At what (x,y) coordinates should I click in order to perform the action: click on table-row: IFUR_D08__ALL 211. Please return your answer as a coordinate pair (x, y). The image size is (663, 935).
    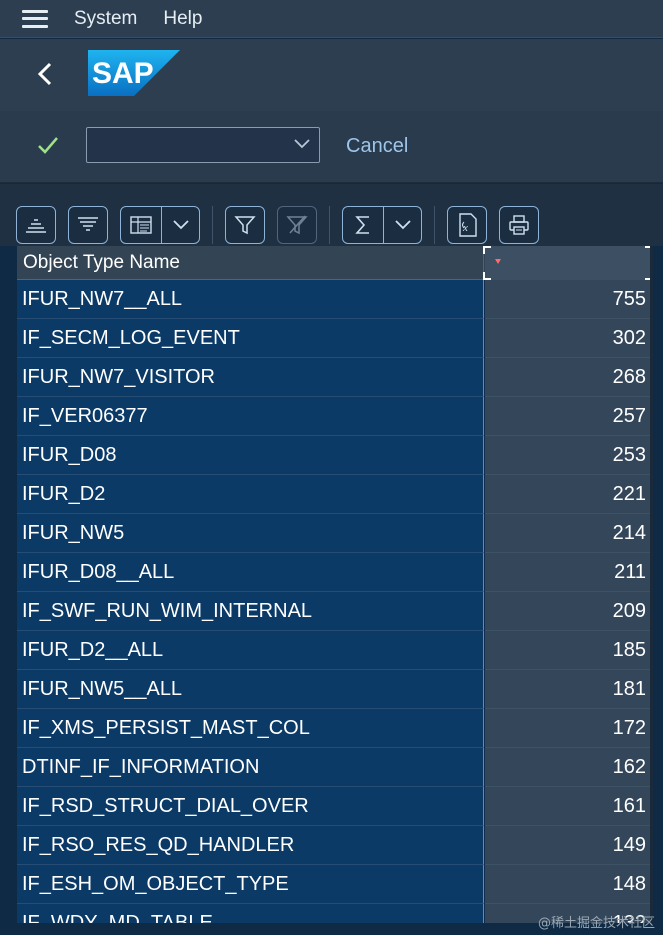
    Looking at the image, I should click on (335, 572).